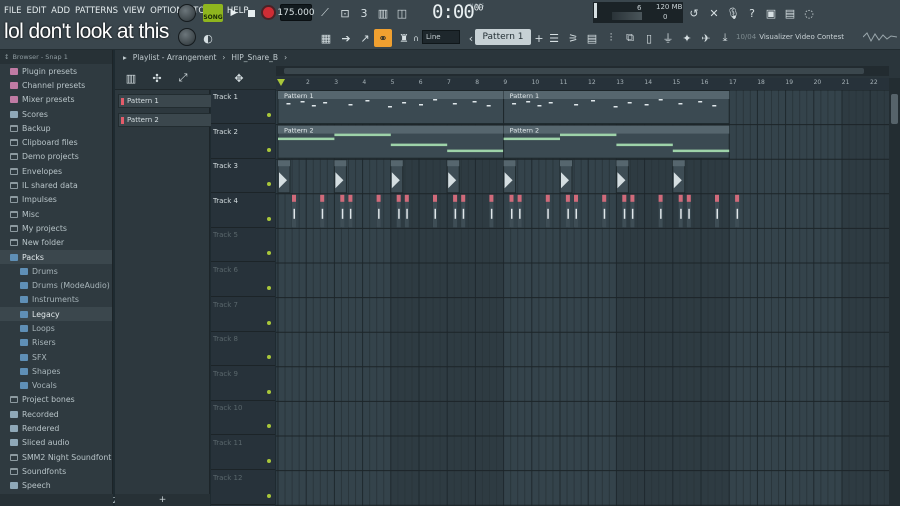 This screenshot has width=900, height=506. What do you see at coordinates (56, 414) in the screenshot?
I see `browser-item: Recorded` at bounding box center [56, 414].